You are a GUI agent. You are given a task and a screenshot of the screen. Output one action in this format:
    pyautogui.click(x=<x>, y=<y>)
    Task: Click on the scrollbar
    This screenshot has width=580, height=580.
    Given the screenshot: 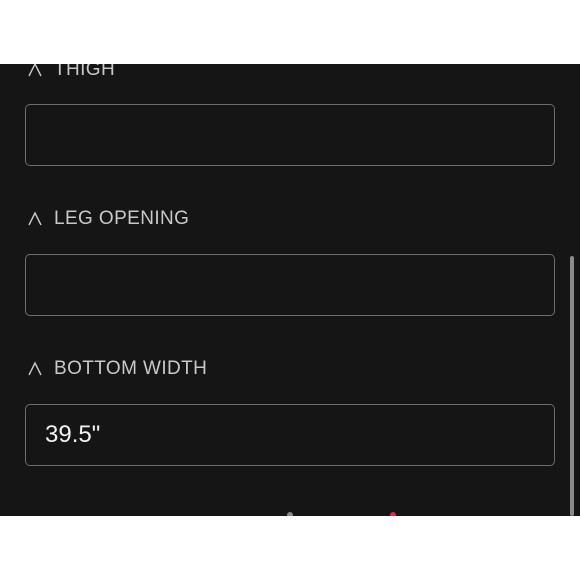 What is the action you would take?
    pyautogui.click(x=572, y=386)
    